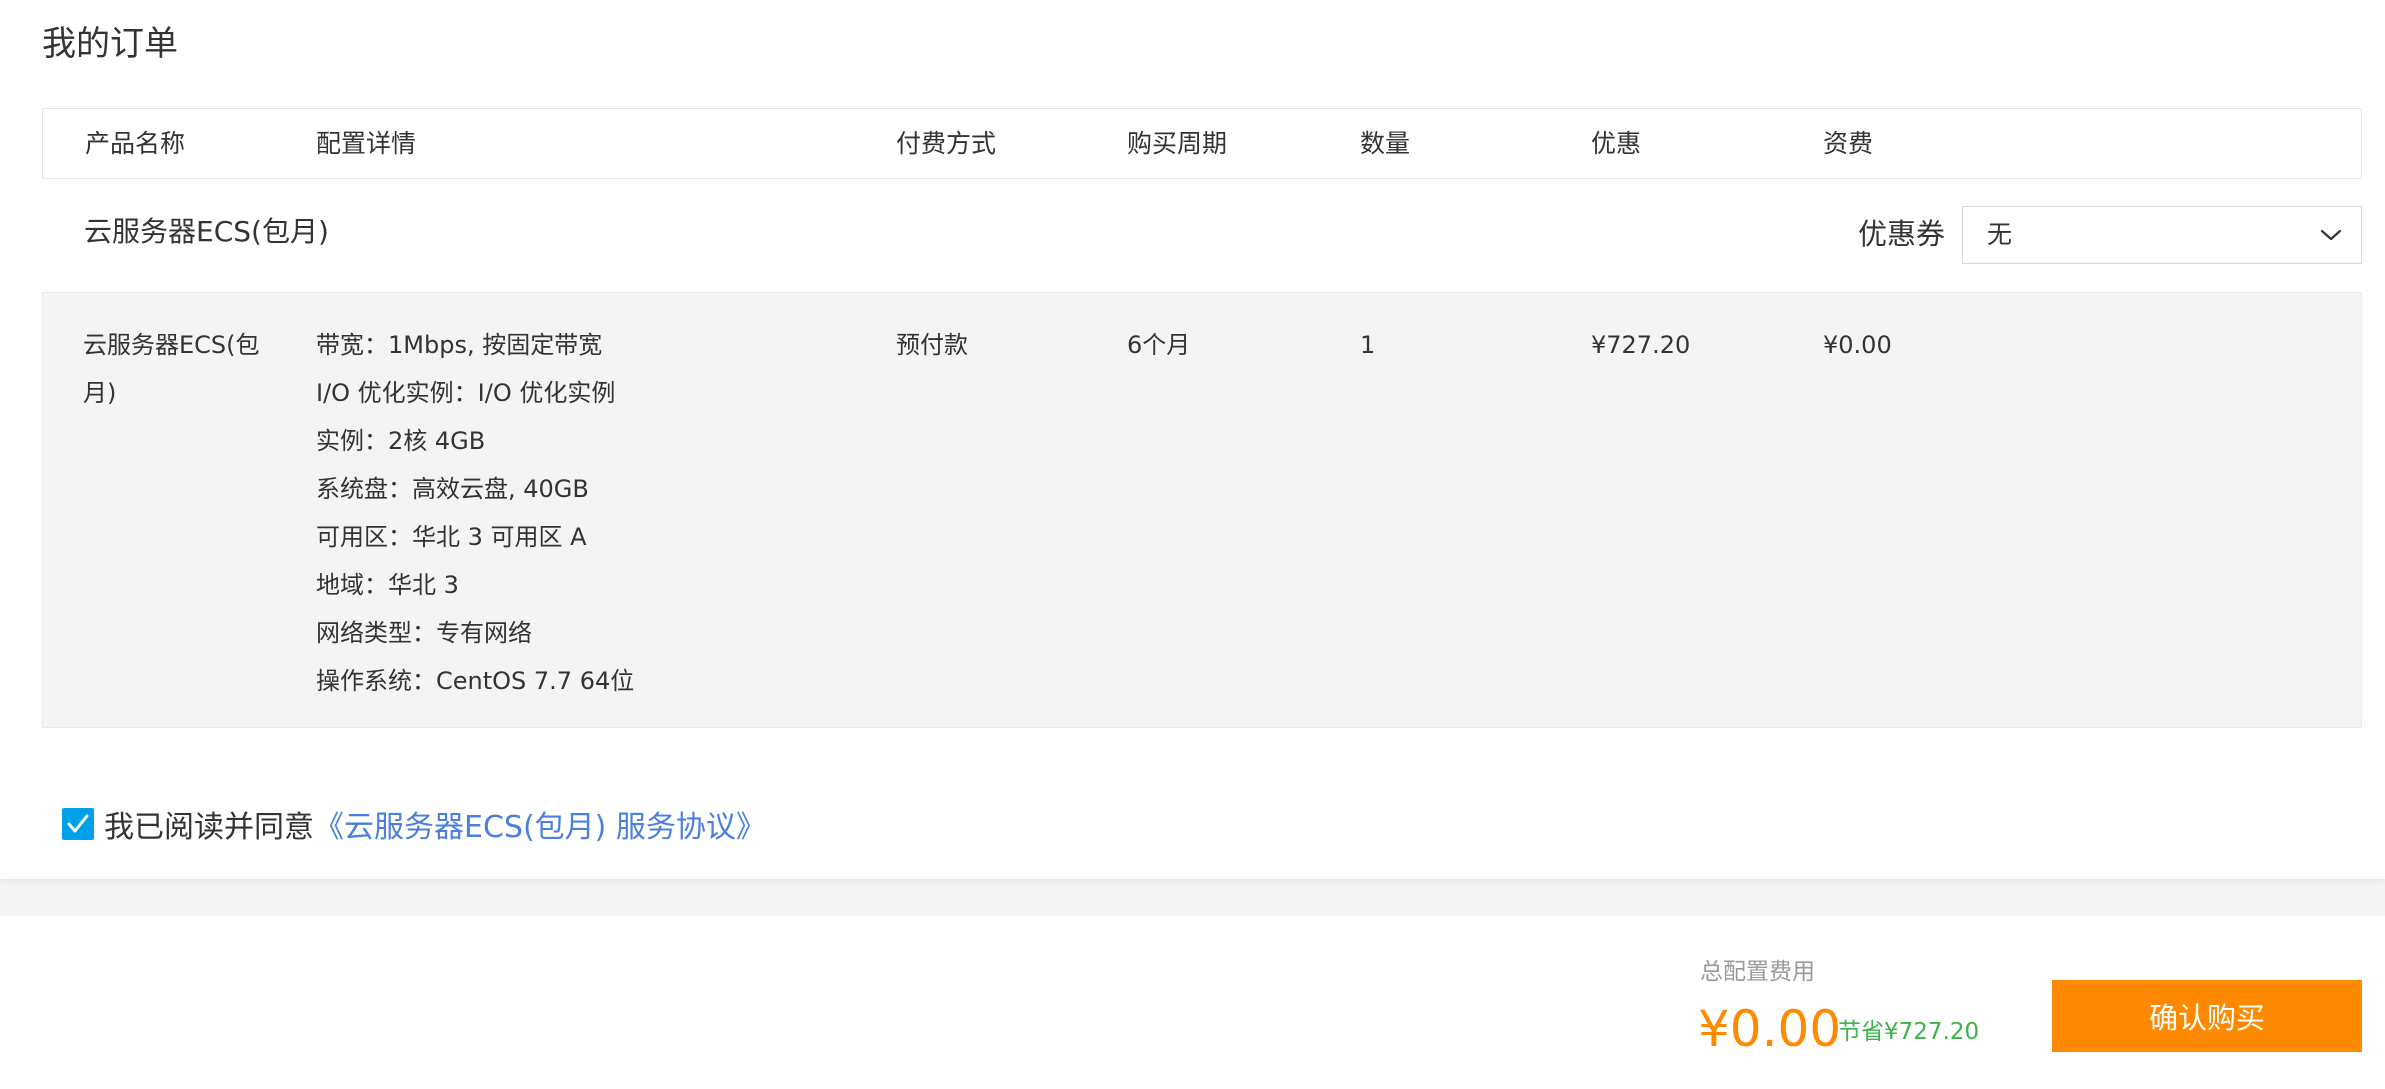 The height and width of the screenshot is (1089, 2385). What do you see at coordinates (1368, 345) in the screenshot?
I see `row-quantity: 1` at bounding box center [1368, 345].